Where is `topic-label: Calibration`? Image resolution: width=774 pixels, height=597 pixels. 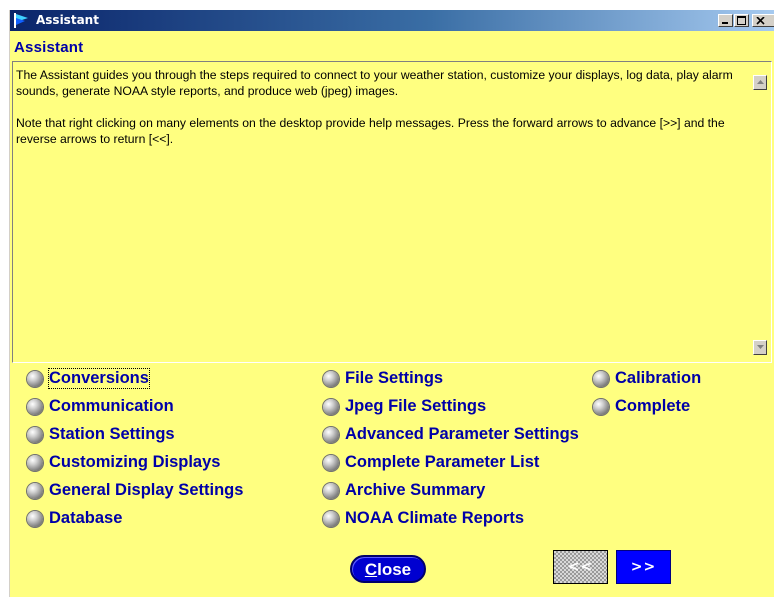 topic-label: Calibration is located at coordinates (658, 378).